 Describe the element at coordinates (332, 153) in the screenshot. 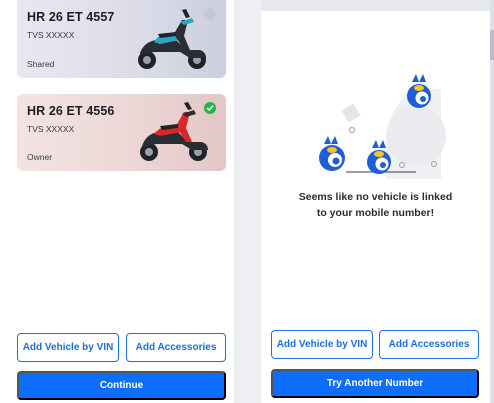

I see `mascot-left` at that location.